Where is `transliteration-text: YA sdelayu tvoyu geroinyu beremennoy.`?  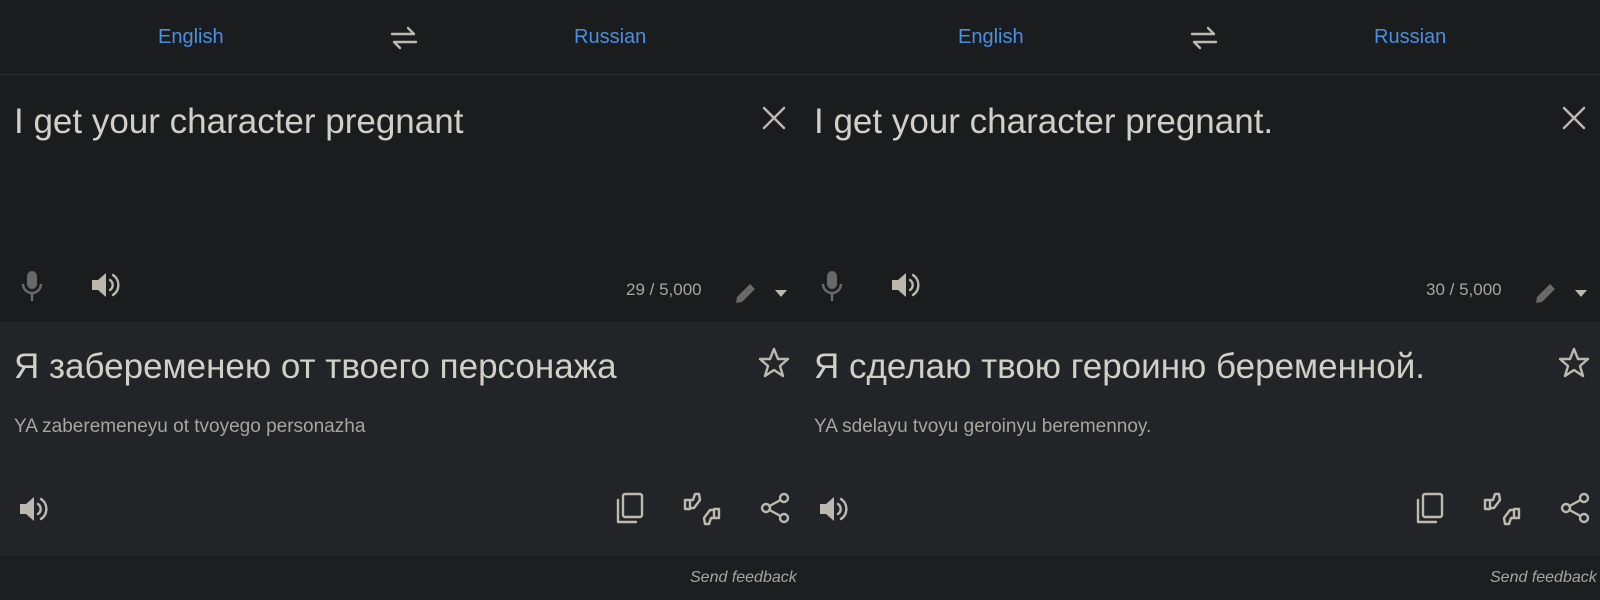
transliteration-text: YA sdelayu tvoyu geroinyu beremennoy. is located at coordinates (983, 426).